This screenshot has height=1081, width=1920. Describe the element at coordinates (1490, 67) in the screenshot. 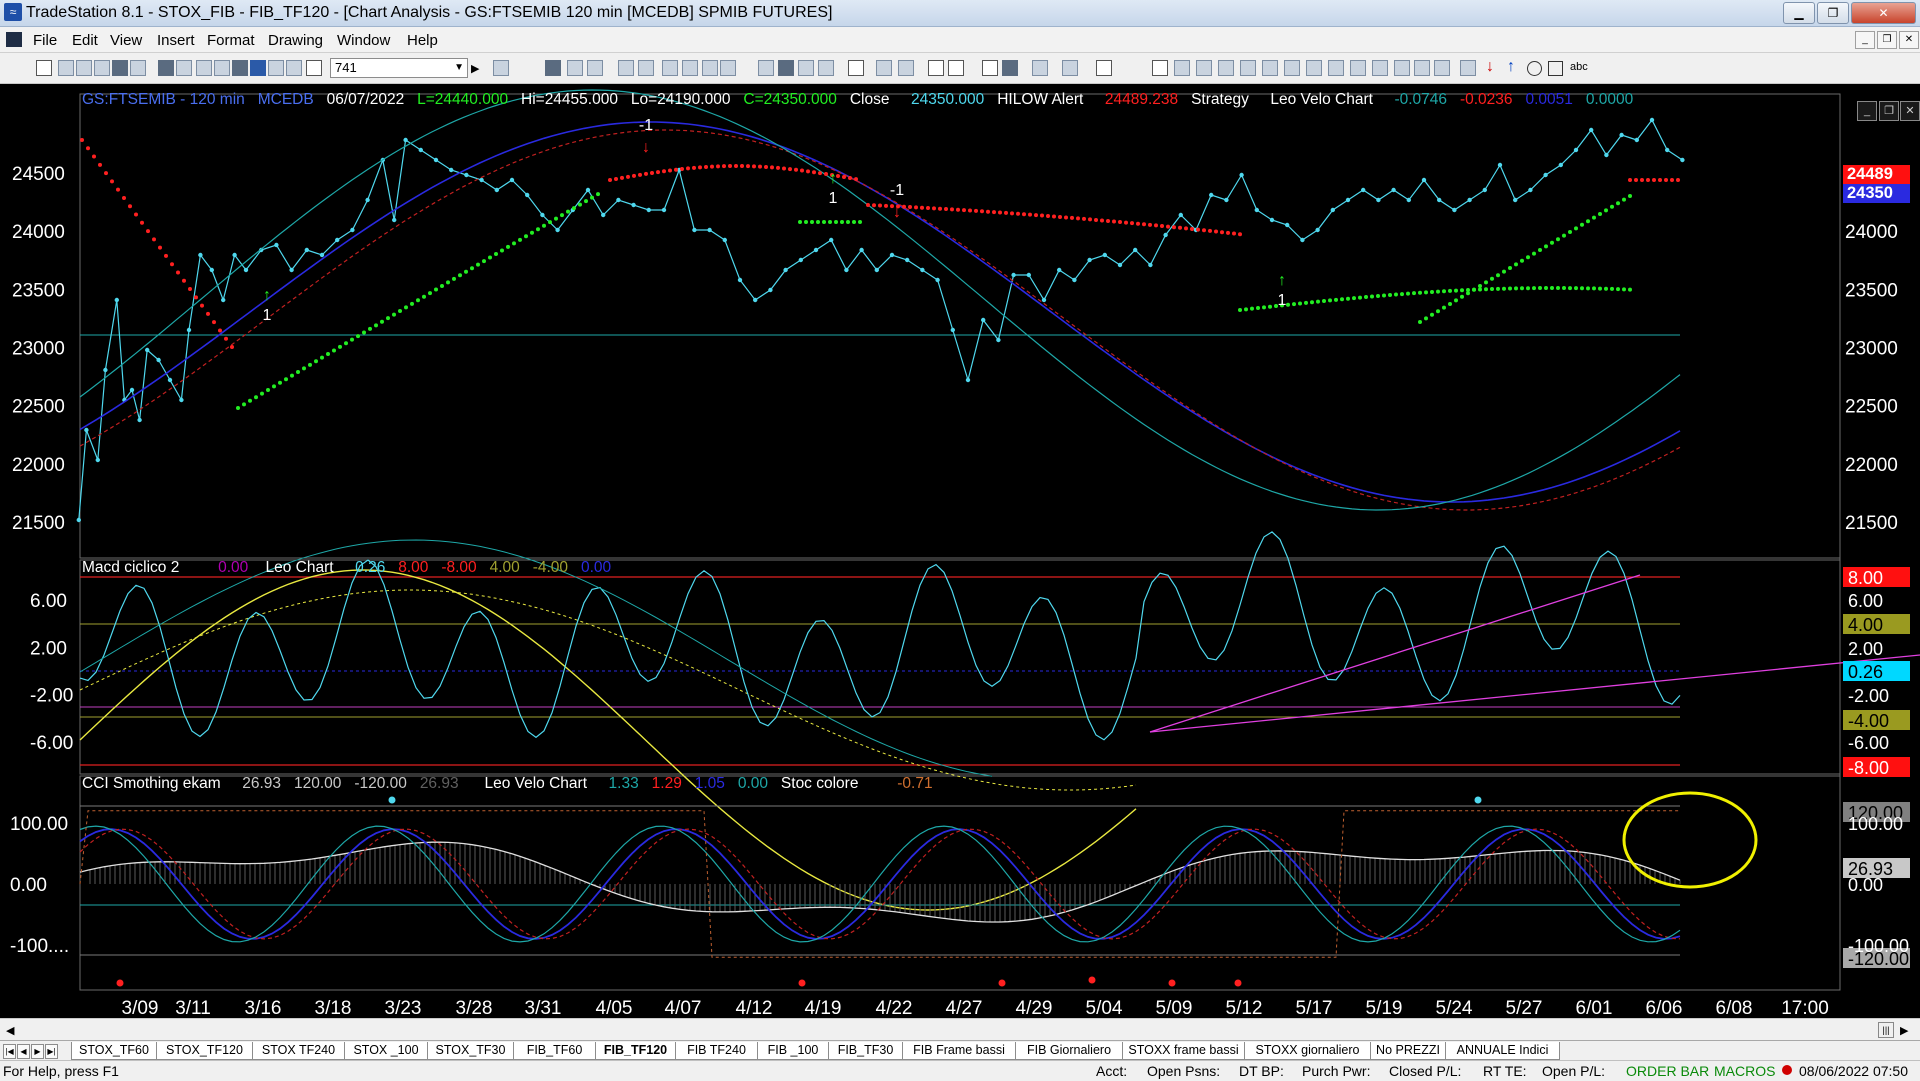

I see `arrow-down-icon: ↓` at that location.